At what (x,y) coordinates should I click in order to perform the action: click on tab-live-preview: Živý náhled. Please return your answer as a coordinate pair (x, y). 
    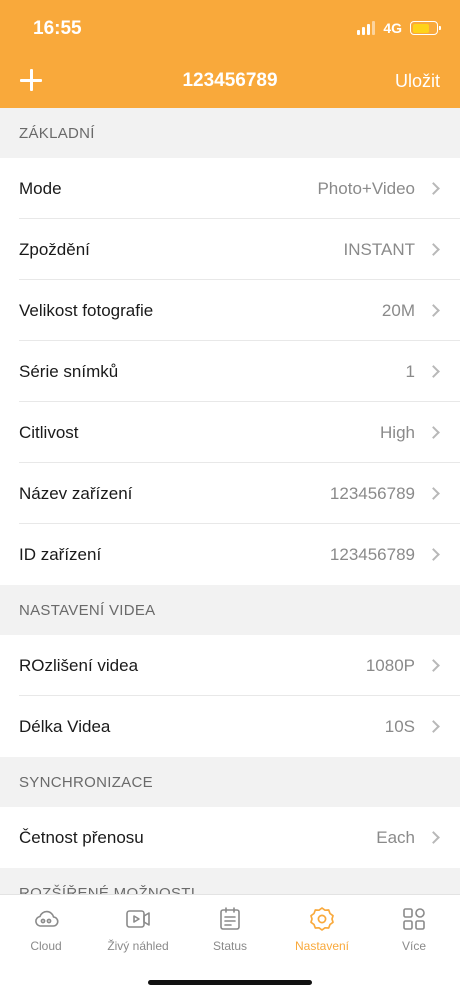
    Looking at the image, I should click on (138, 929).